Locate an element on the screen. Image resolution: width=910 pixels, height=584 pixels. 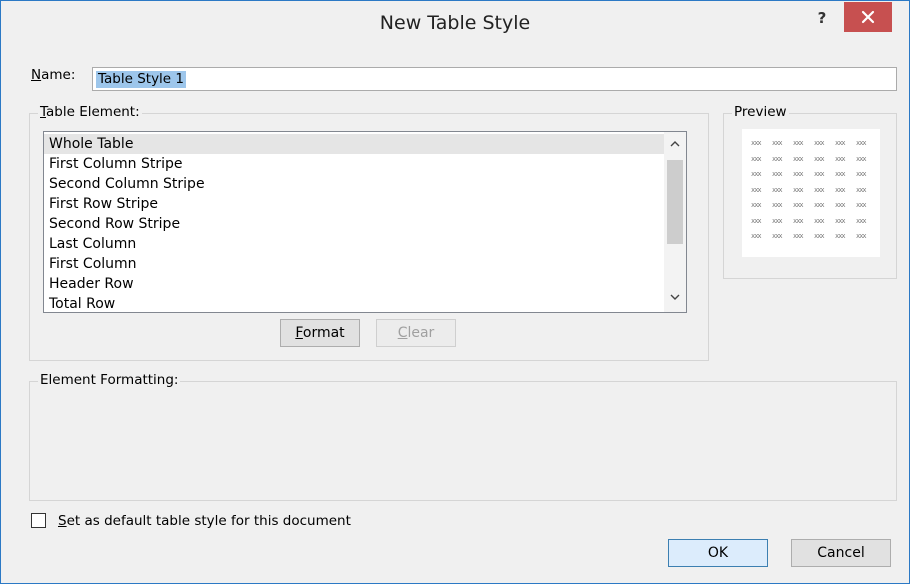
scroll-up-button is located at coordinates (675, 144).